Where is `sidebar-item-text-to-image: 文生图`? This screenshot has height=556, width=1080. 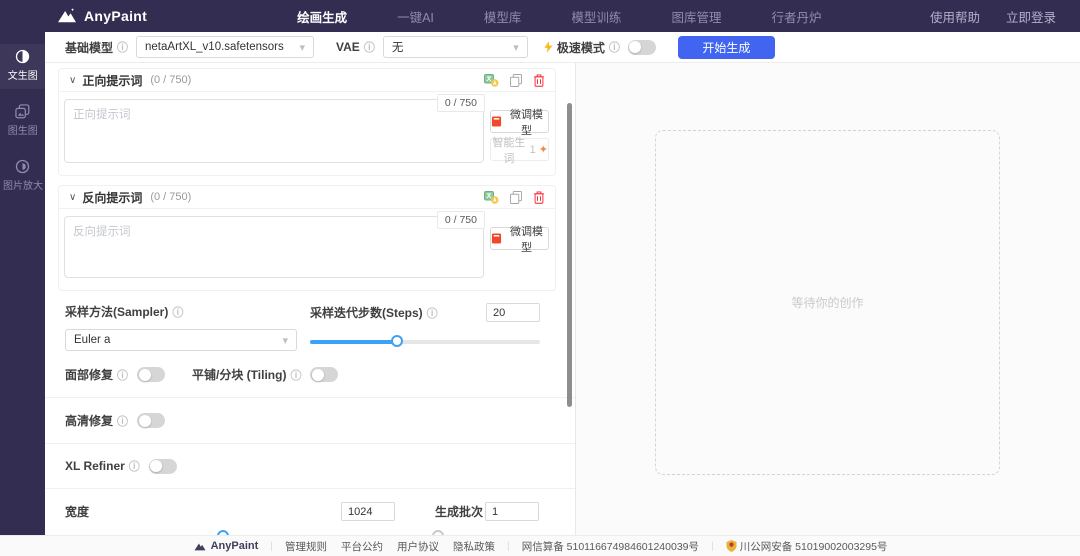 sidebar-item-text-to-image: 文生图 is located at coordinates (22, 66).